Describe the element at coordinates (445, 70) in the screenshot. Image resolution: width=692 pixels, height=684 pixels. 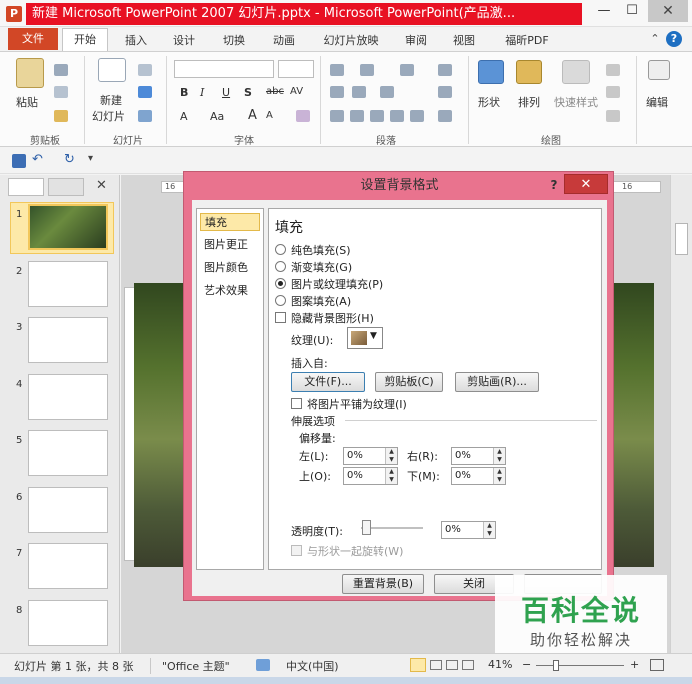
I see `text-direction-icon` at that location.